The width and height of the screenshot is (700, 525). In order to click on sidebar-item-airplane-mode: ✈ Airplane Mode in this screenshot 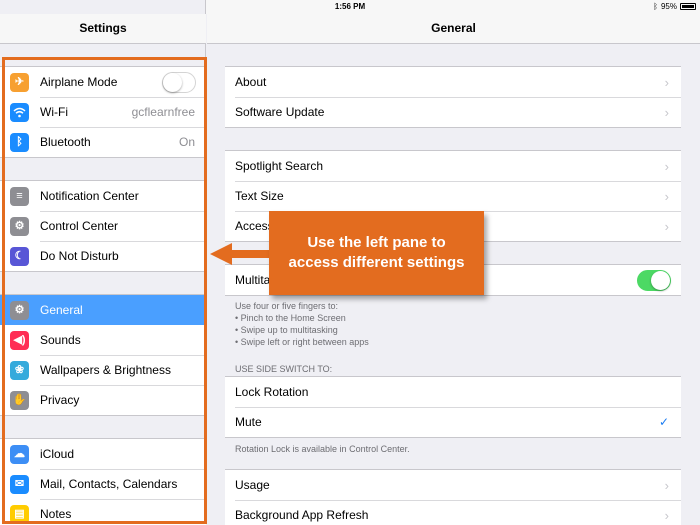, I will do `click(103, 82)`.